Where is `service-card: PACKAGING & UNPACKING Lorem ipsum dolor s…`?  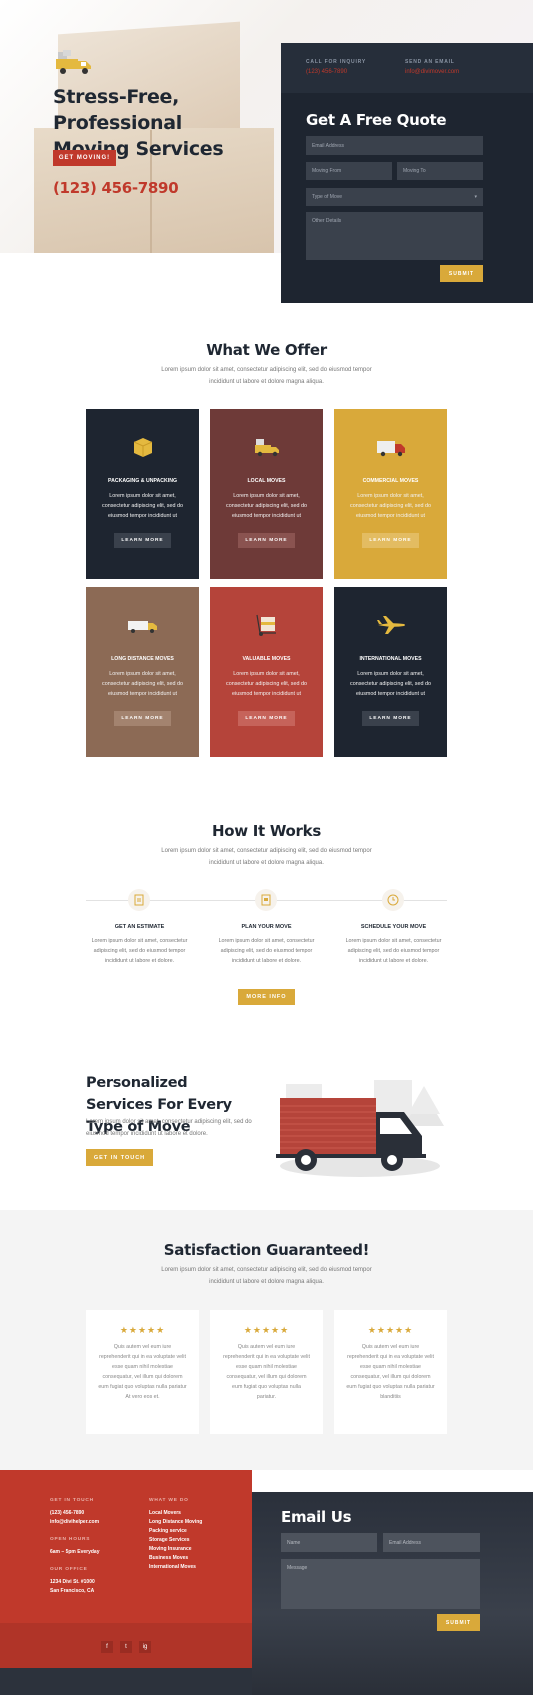 service-card: PACKAGING & UNPACKING Lorem ipsum dolor s… is located at coordinates (142, 494).